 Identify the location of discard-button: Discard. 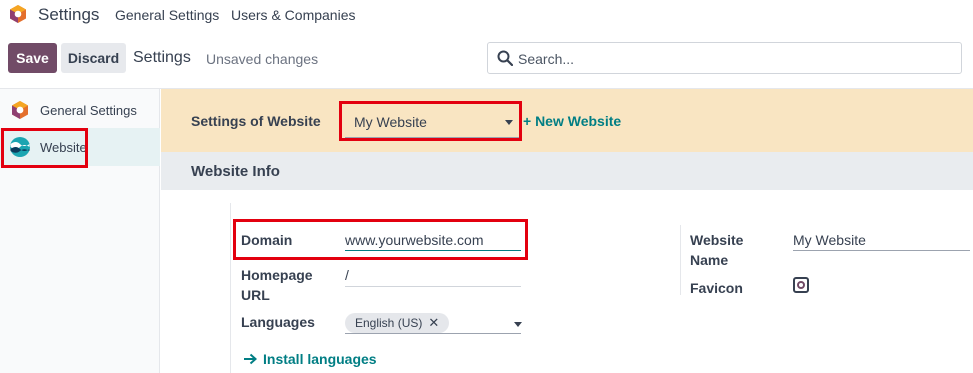
(93, 58).